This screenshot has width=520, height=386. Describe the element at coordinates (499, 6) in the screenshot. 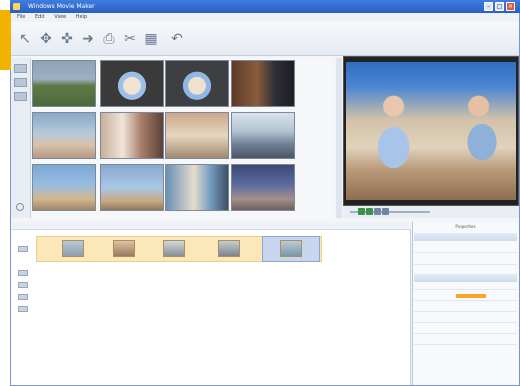

I see `maximize-button: □` at that location.